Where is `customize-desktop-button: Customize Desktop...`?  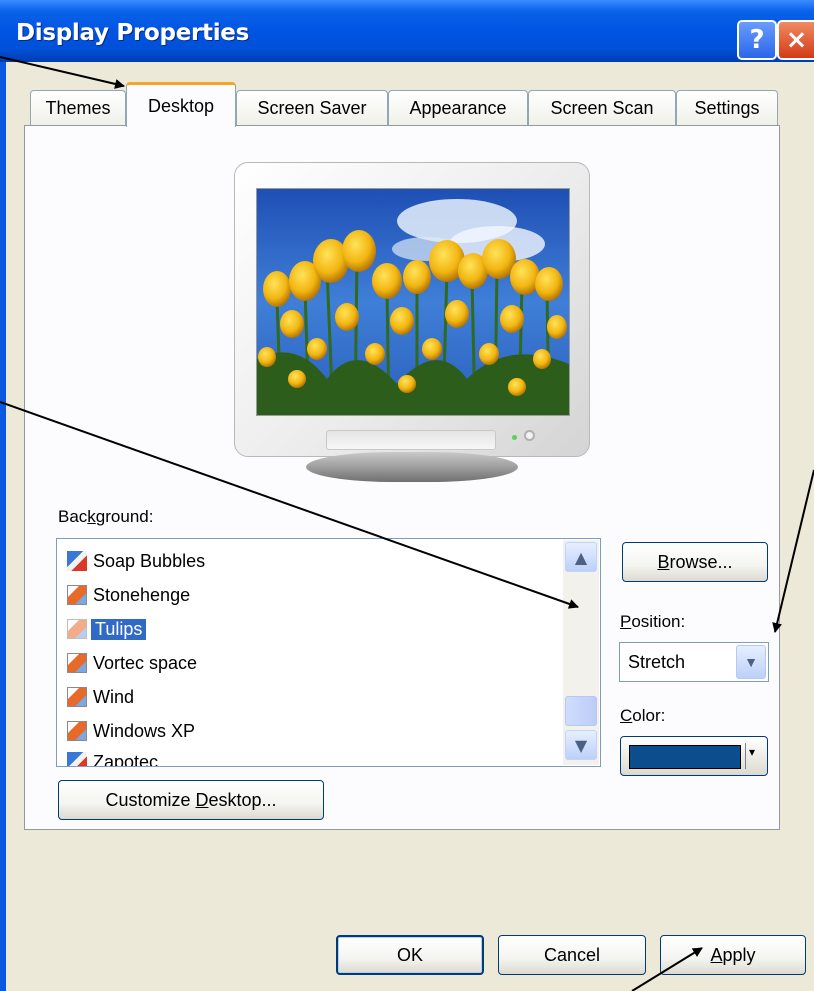 customize-desktop-button: Customize Desktop... is located at coordinates (191, 800).